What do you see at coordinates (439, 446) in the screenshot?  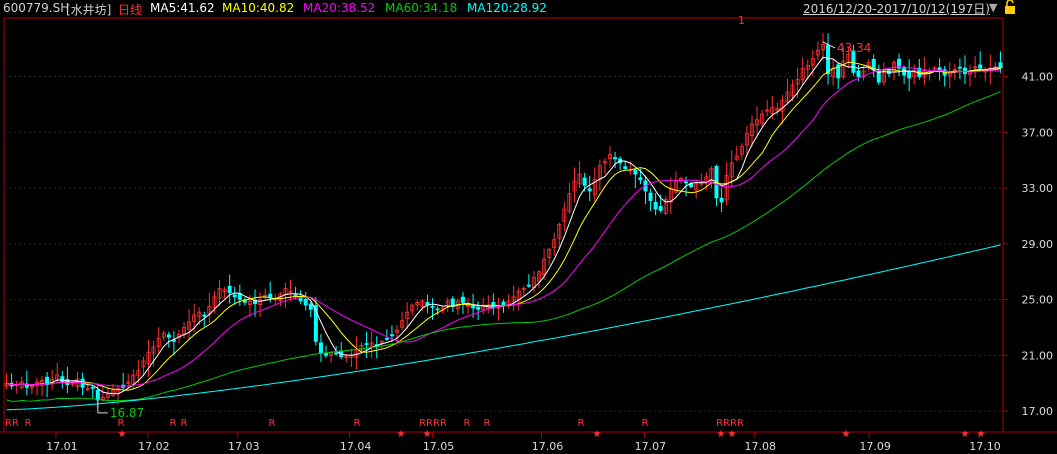 I see `x-tick-label: 17.05` at bounding box center [439, 446].